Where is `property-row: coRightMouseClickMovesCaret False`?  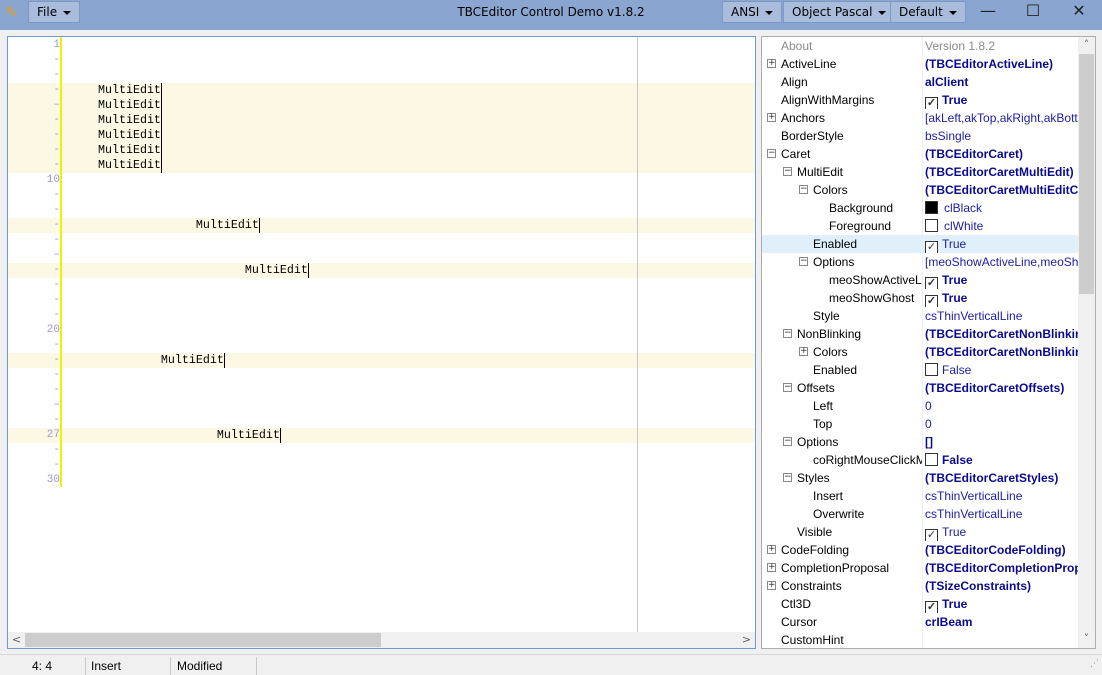
property-row: coRightMouseClickMovesCaret False is located at coordinates (920, 460).